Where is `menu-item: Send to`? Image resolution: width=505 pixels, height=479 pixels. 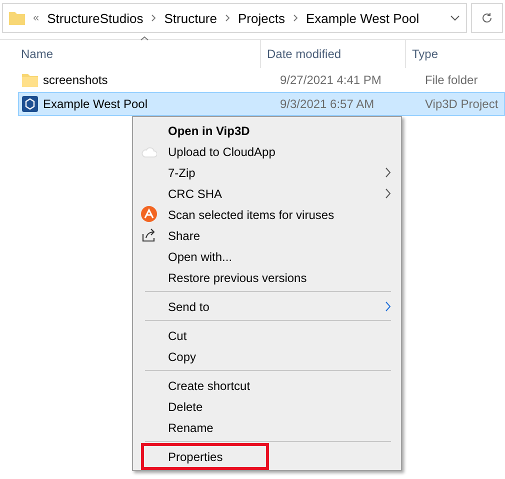 menu-item: Send to is located at coordinates (267, 306).